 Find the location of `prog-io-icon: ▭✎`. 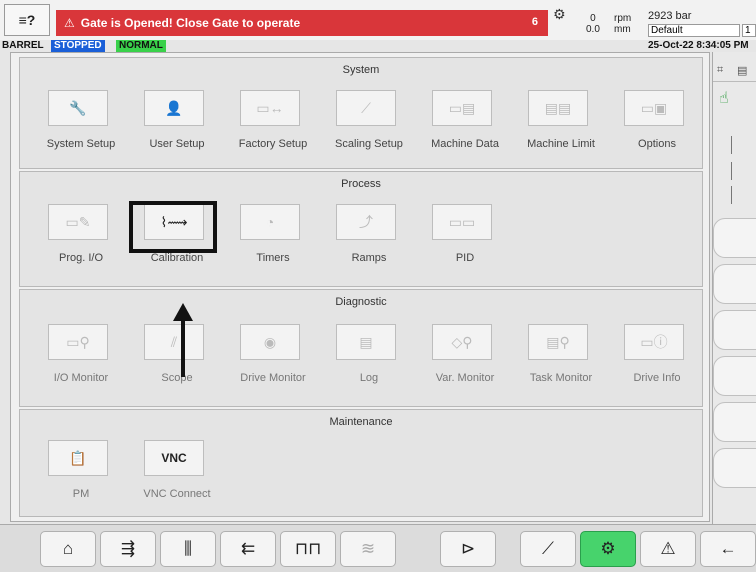

prog-io-icon: ▭✎ is located at coordinates (78, 222).